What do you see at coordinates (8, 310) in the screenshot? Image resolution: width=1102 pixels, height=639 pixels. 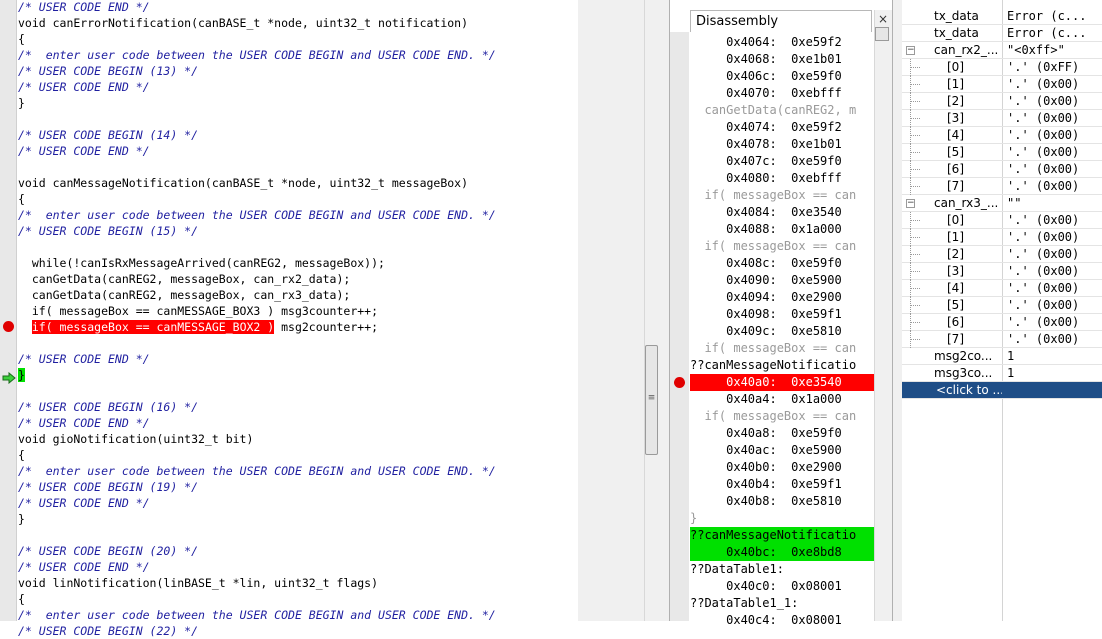 I see `editor-gutter` at bounding box center [8, 310].